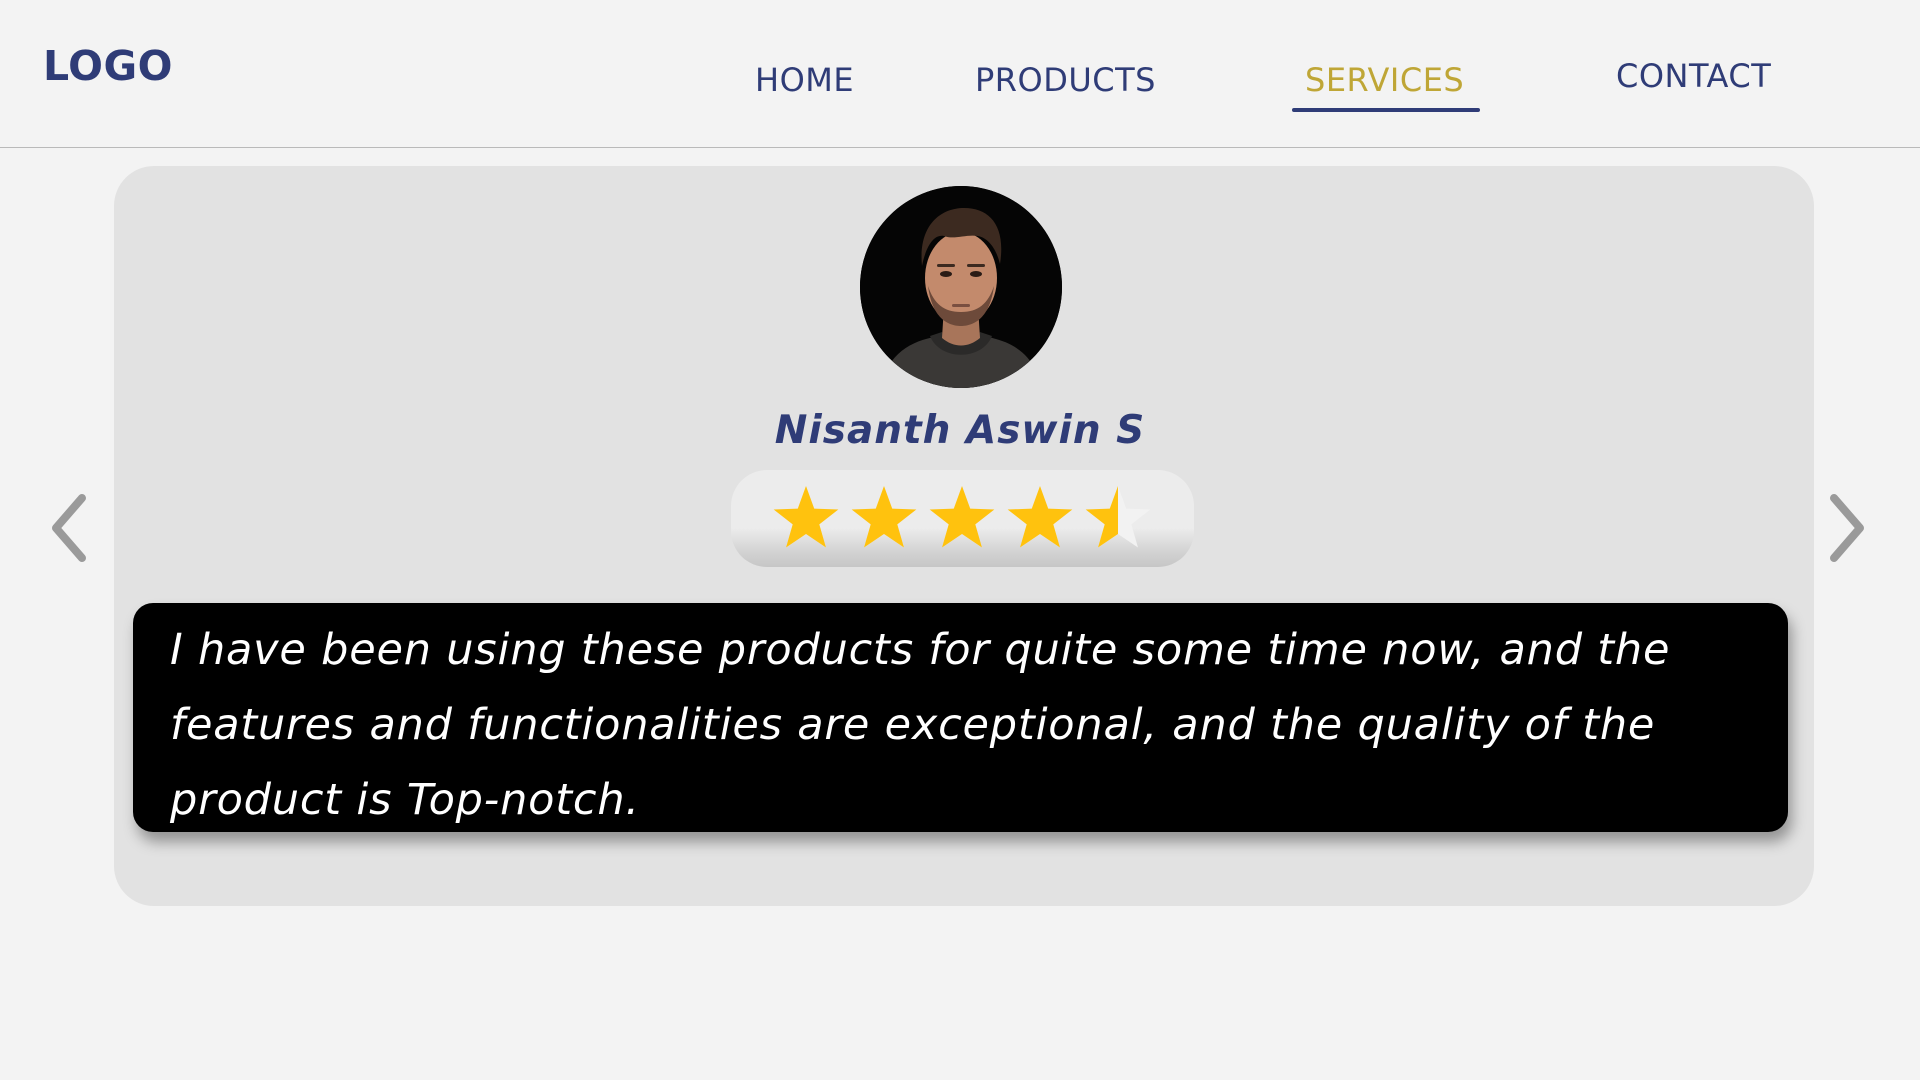 The height and width of the screenshot is (1080, 1920). What do you see at coordinates (1386, 110) in the screenshot?
I see `active-nav-indicator` at bounding box center [1386, 110].